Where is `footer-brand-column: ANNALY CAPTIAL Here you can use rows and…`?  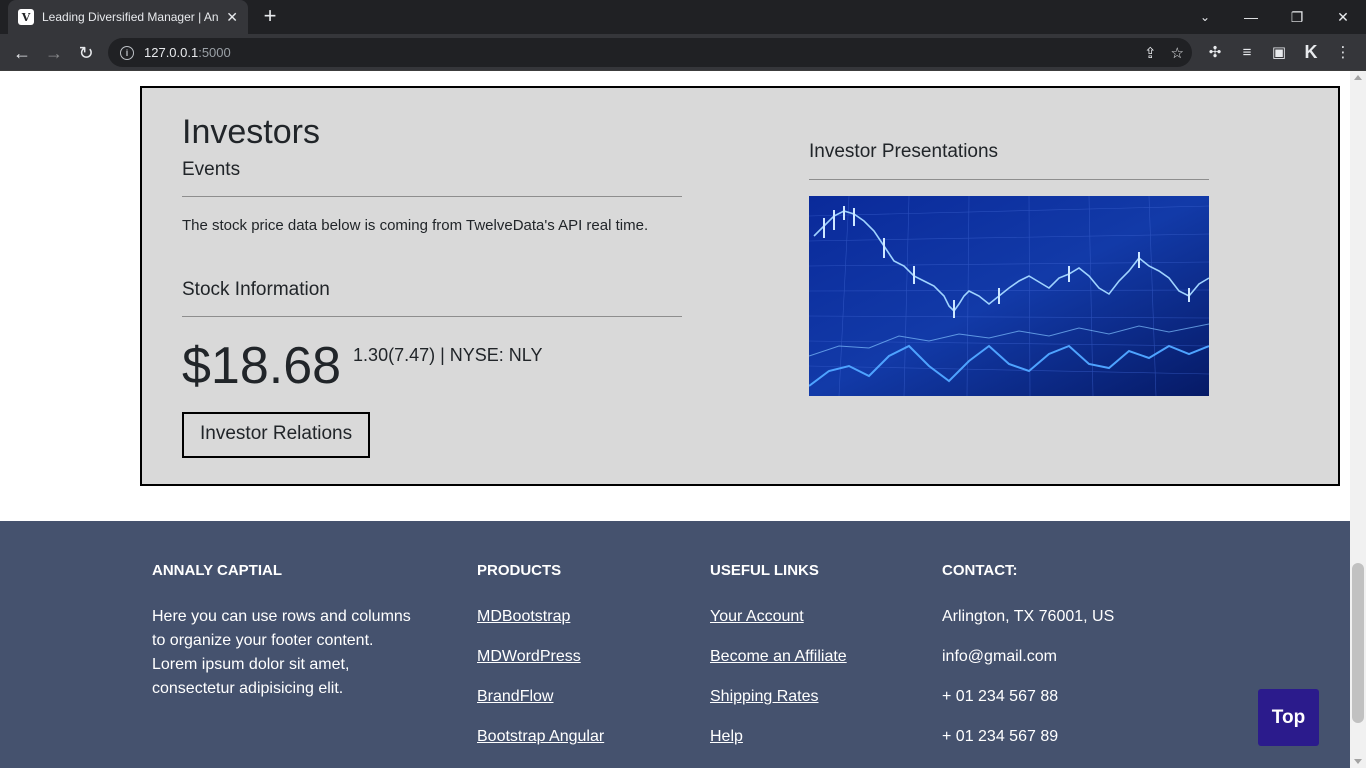 footer-brand-column: ANNALY CAPTIAL Here you can use rows and… is located at coordinates (284, 631).